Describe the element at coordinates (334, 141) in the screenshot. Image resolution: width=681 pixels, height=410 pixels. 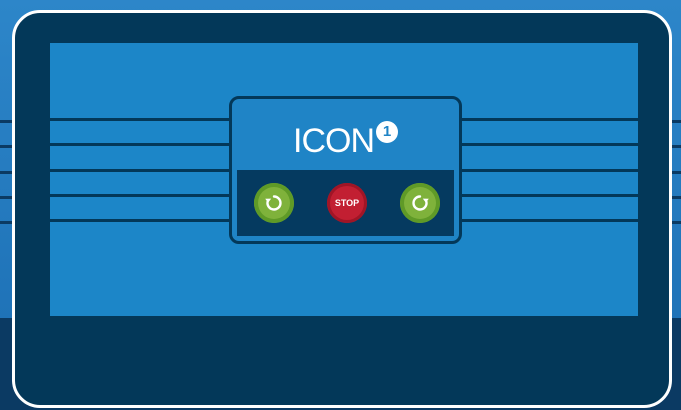
I see `brand-name: ICON` at that location.